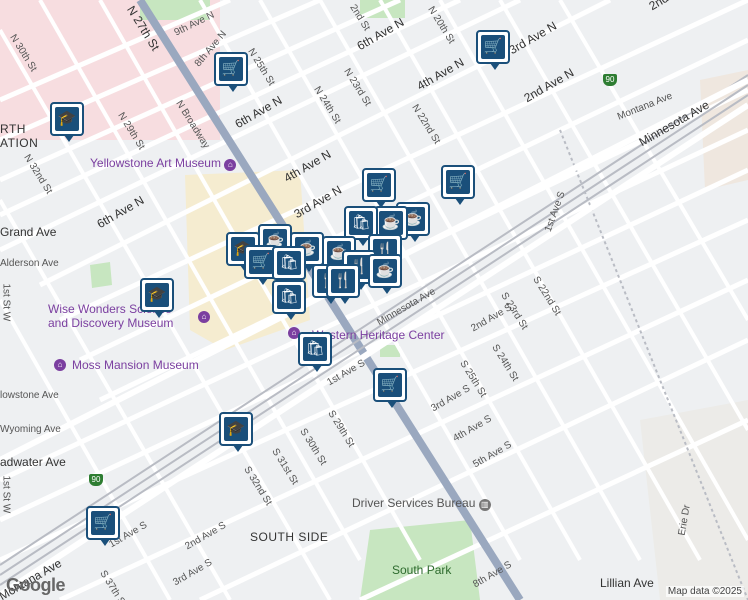  What do you see at coordinates (111, 323) in the screenshot?
I see `poi-label-line2: and Discovery Museum` at bounding box center [111, 323].